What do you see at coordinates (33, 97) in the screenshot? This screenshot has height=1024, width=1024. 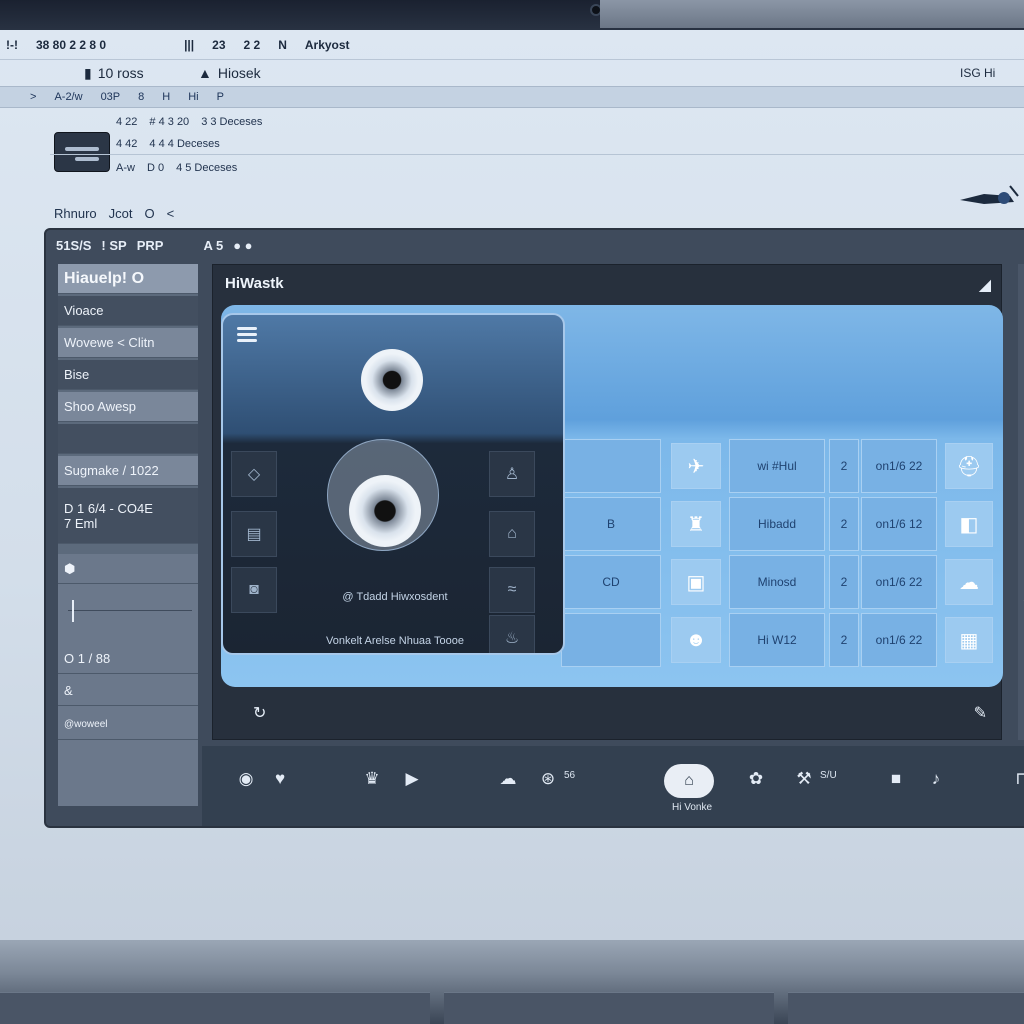 I see `toolbar-item: >` at bounding box center [33, 97].